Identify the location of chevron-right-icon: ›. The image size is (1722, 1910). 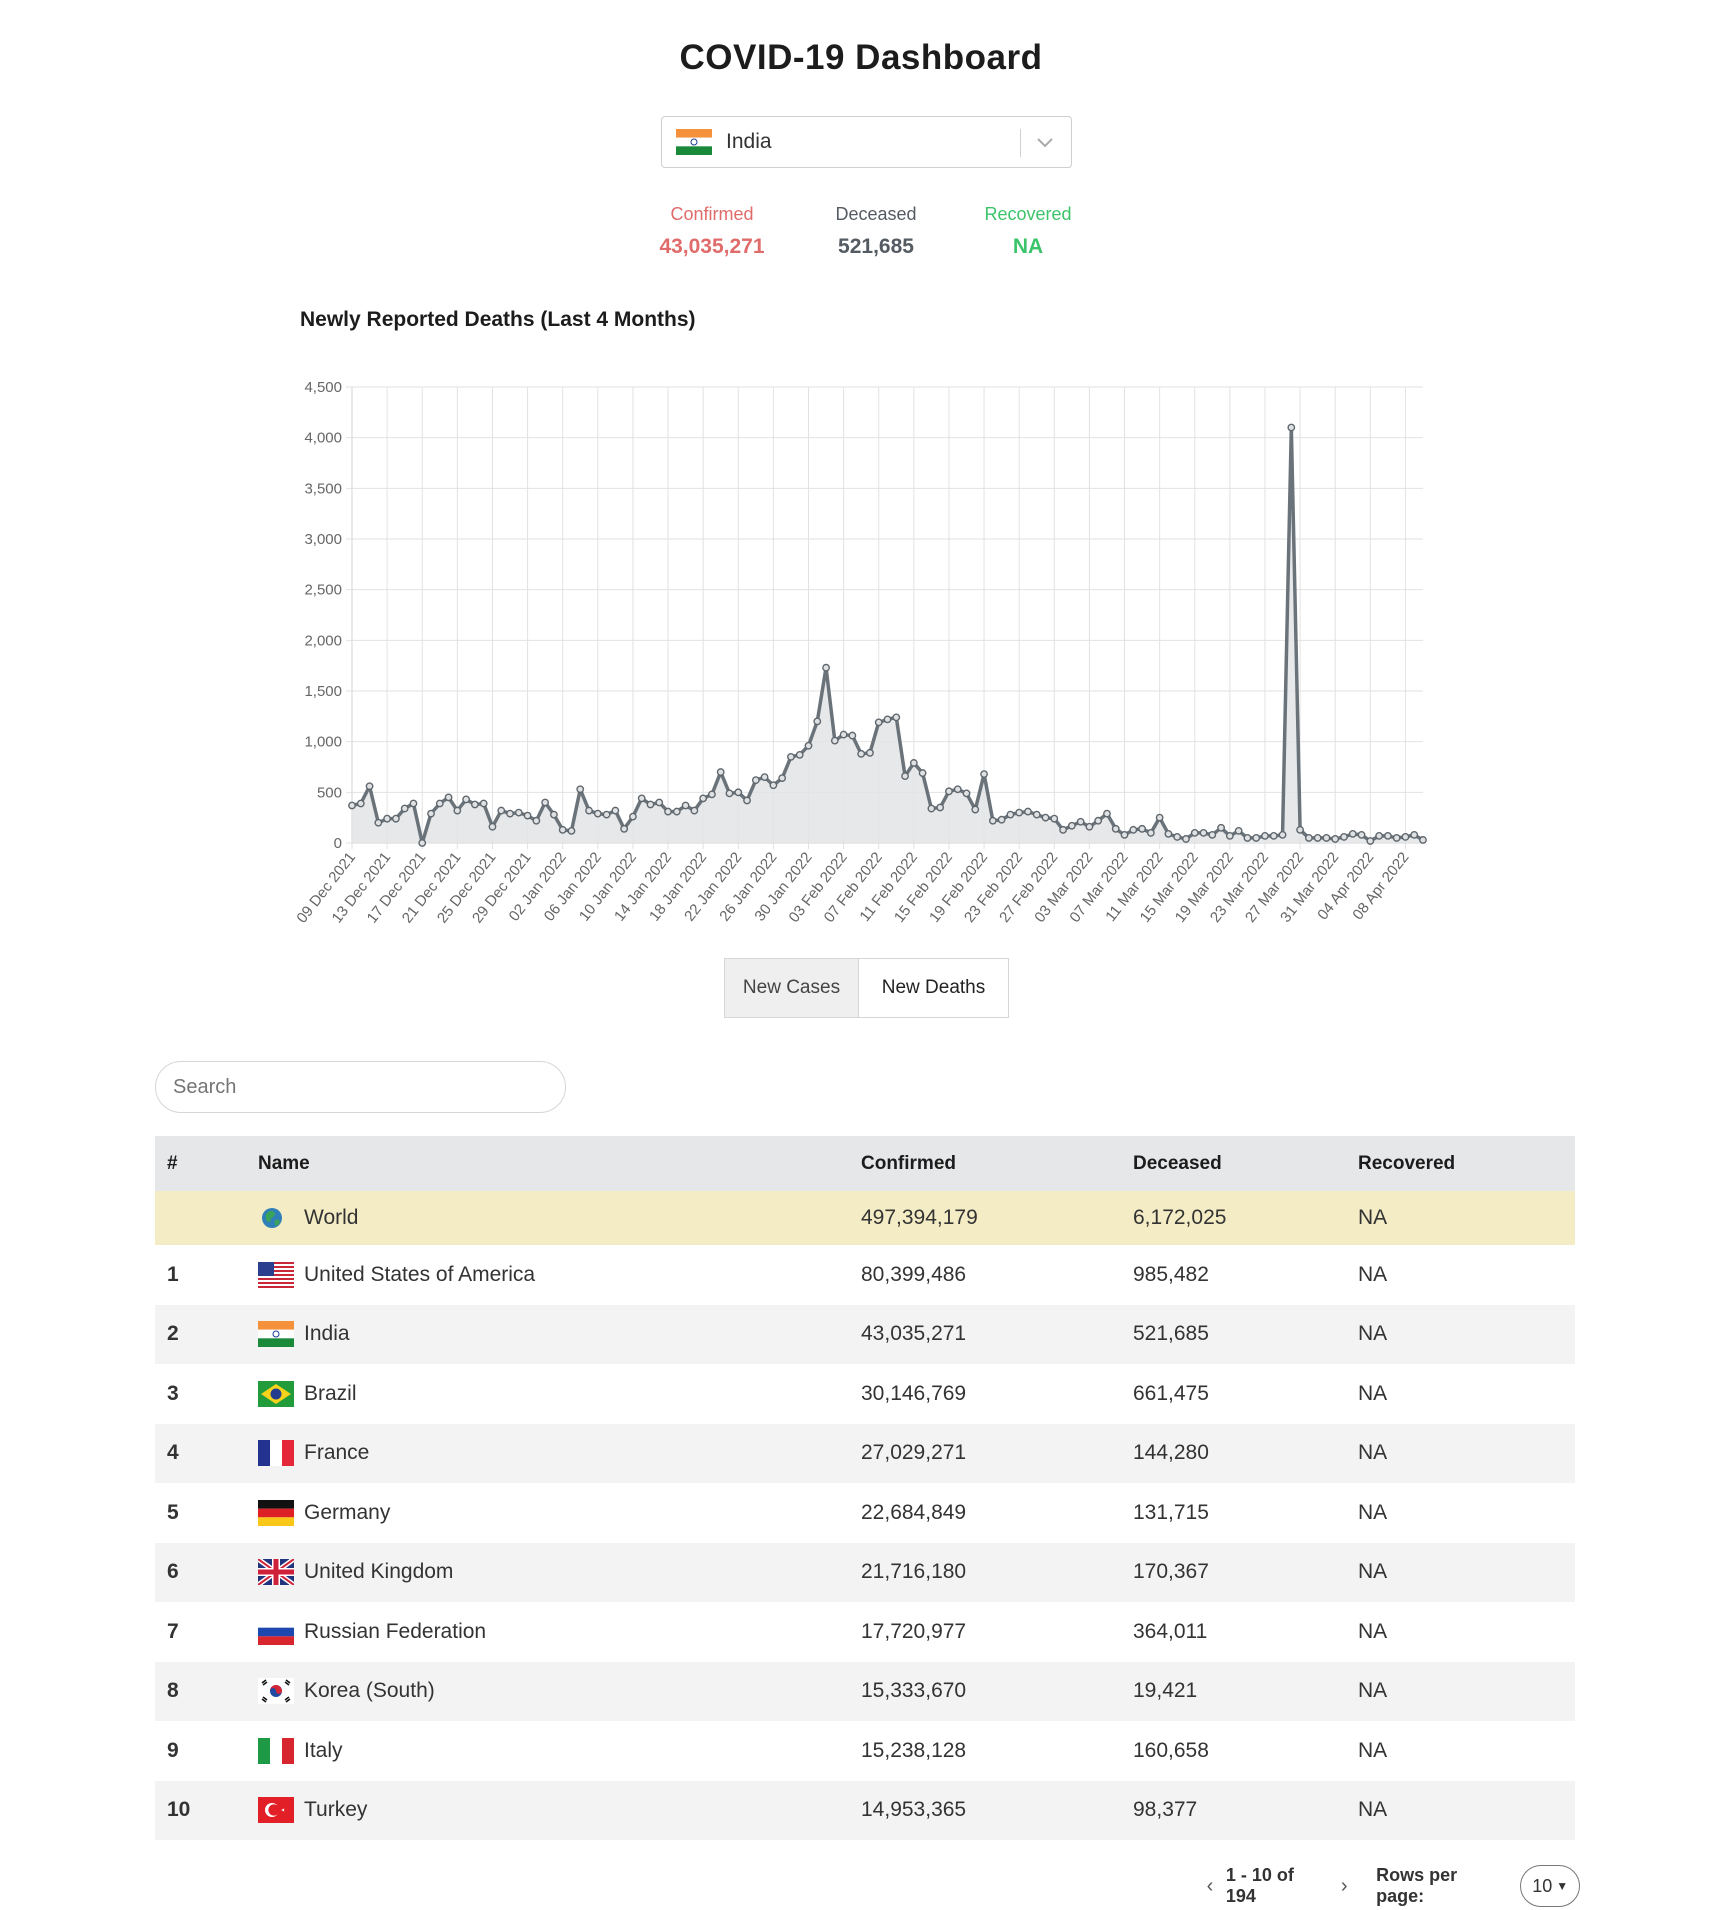
(1344, 1886).